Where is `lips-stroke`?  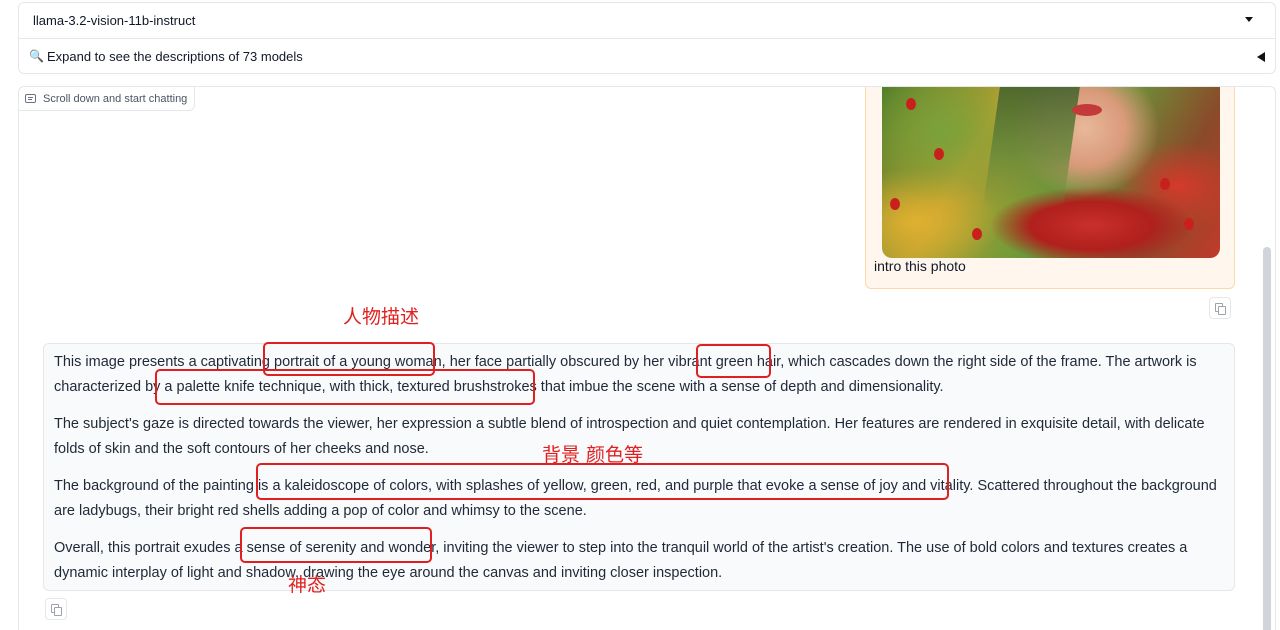 lips-stroke is located at coordinates (1087, 110).